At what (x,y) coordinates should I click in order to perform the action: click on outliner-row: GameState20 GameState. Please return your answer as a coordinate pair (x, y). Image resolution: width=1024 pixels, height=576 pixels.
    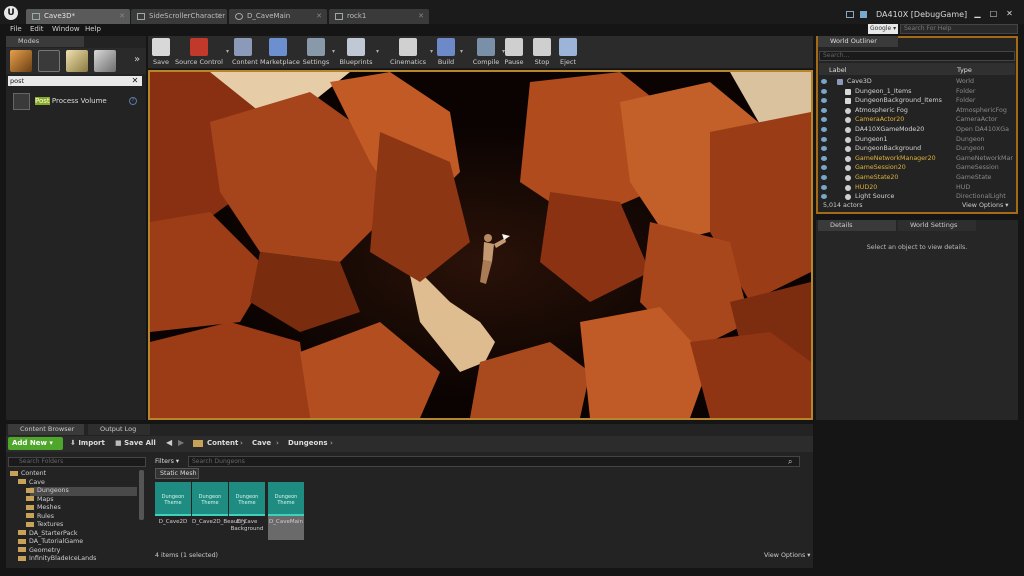
    Looking at the image, I should click on (914, 178).